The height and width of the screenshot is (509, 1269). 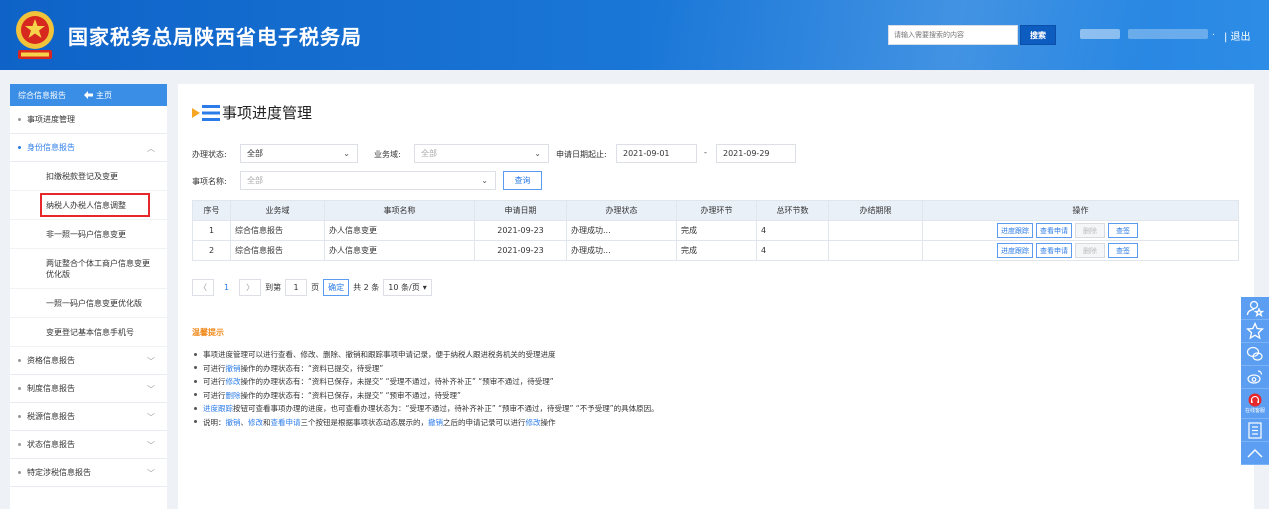 What do you see at coordinates (267, 422) in the screenshot?
I see `tip-text: 和` at bounding box center [267, 422].